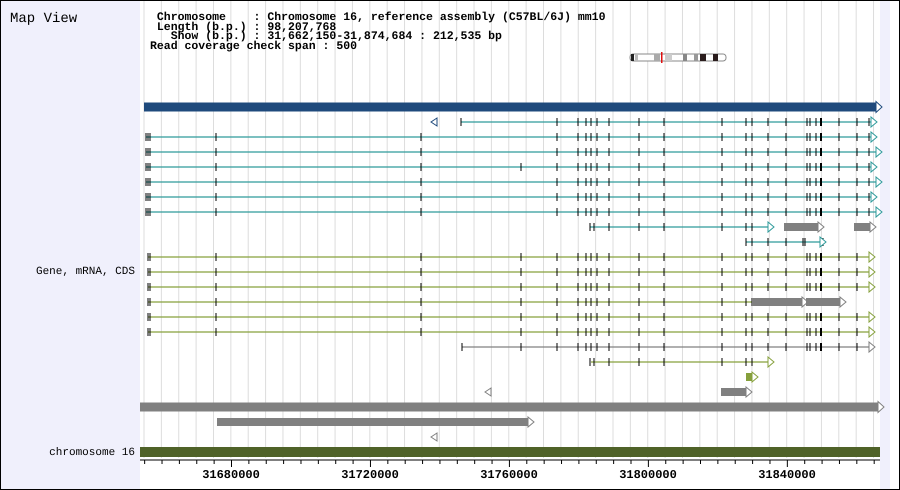 The height and width of the screenshot is (490, 900). What do you see at coordinates (246, 27) in the screenshot?
I see `info-line: Length (b.p.) : 98,207,768` at bounding box center [246, 27].